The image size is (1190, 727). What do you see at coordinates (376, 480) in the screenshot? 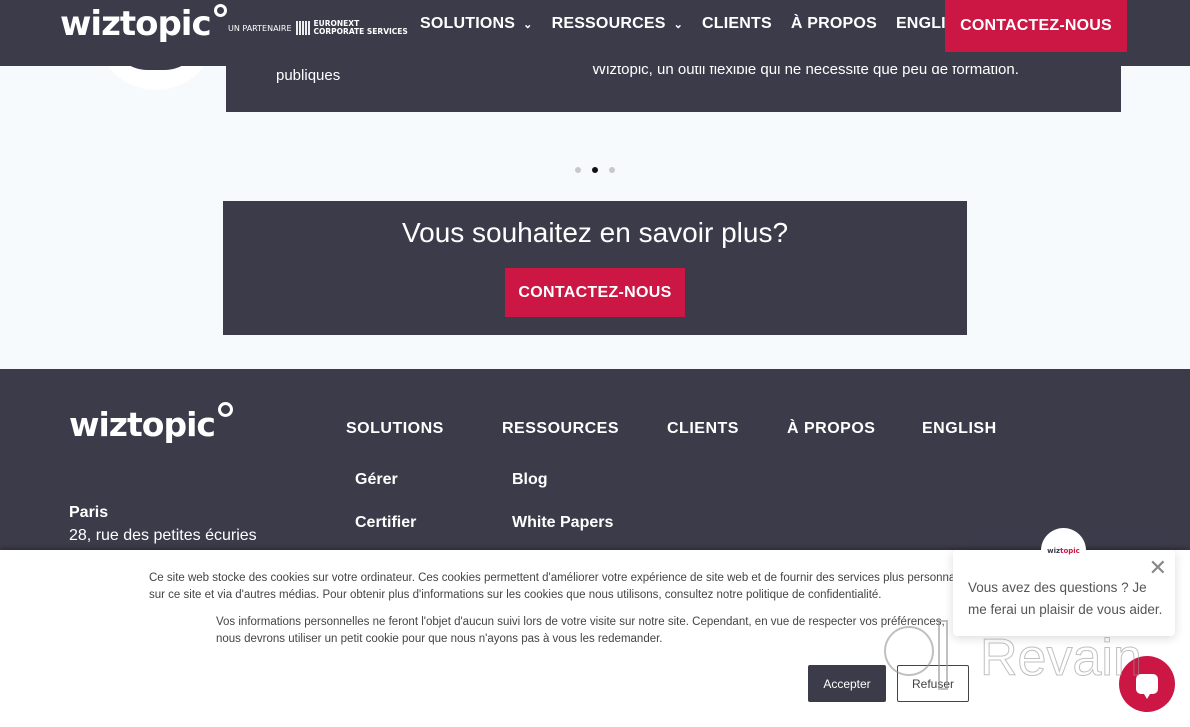
I see `footer-link-gerer: Gérer` at bounding box center [376, 480].